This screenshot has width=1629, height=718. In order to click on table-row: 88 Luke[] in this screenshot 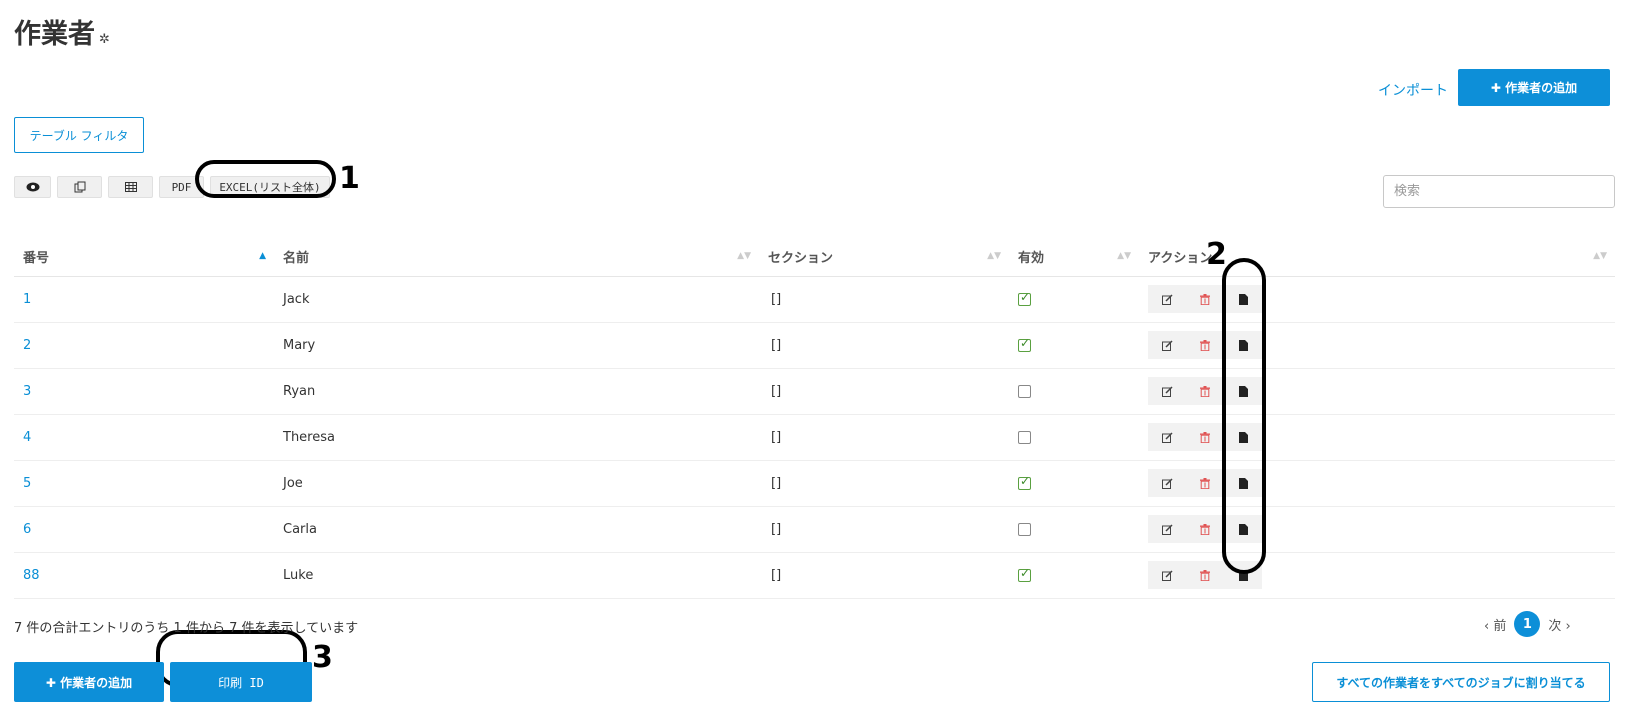, I will do `click(814, 575)`.